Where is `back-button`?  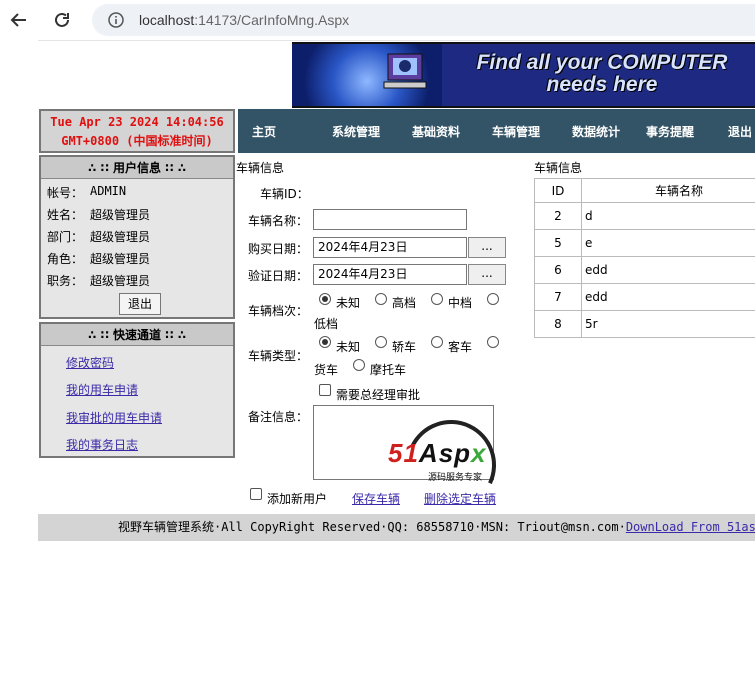
back-button is located at coordinates (19, 20).